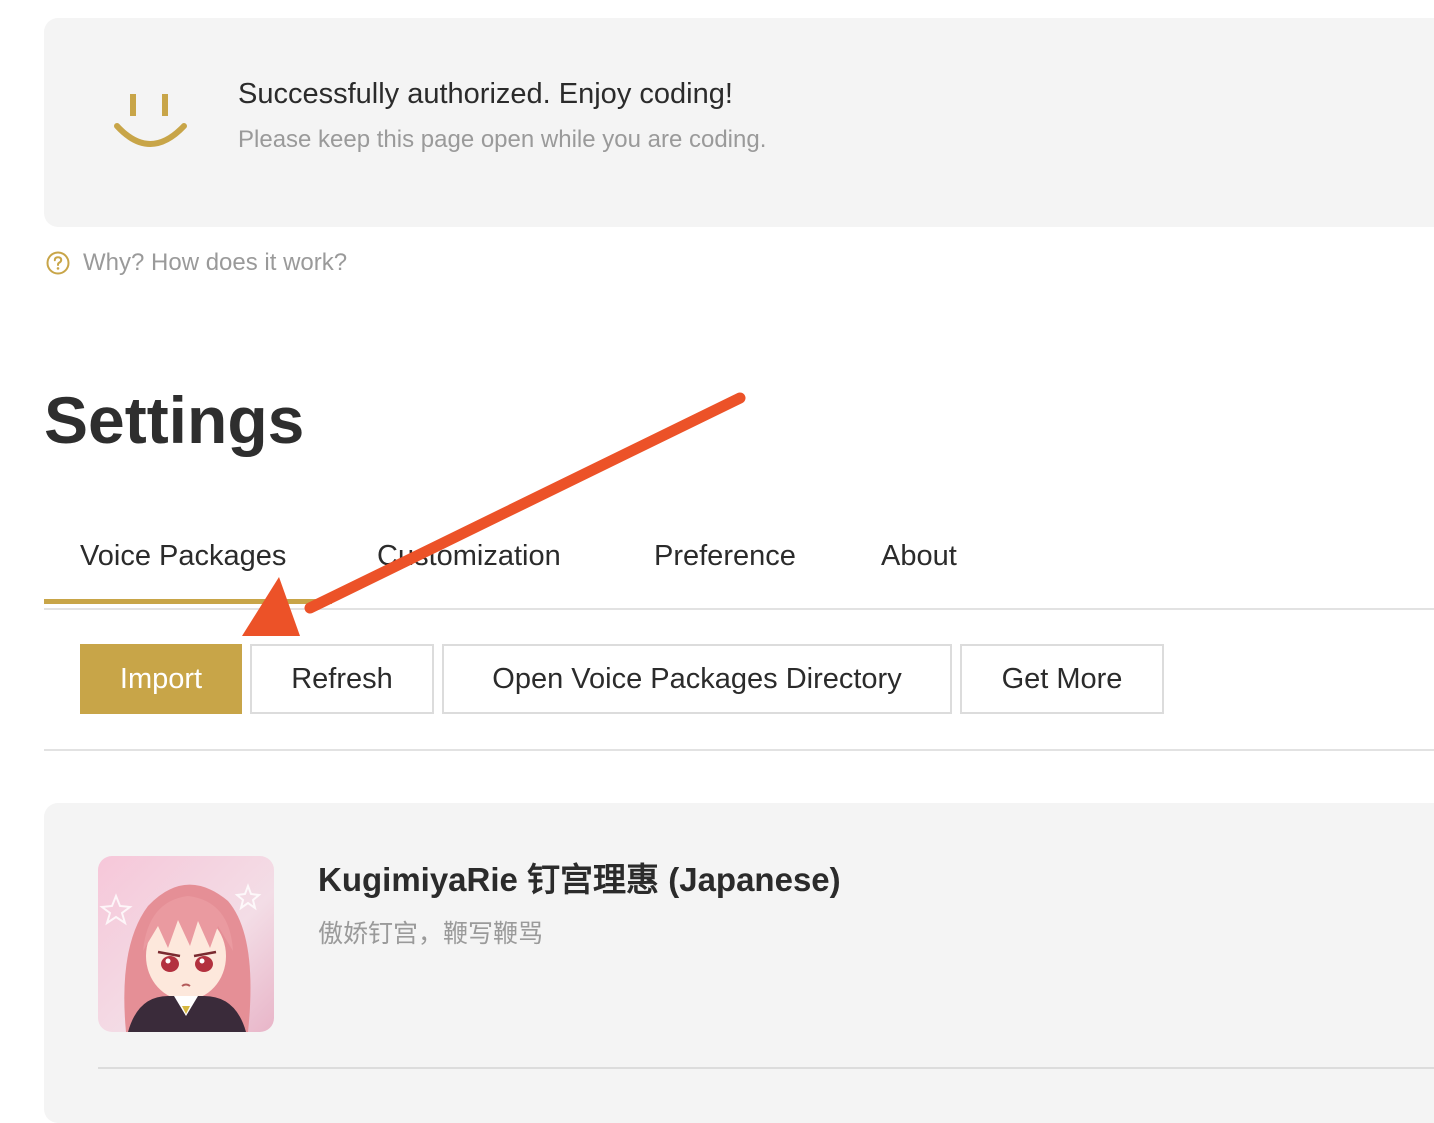 The width and height of the screenshot is (1434, 1123). I want to click on voice-package-description: 傲娇钉宫，鞭写鞭骂, so click(431, 933).